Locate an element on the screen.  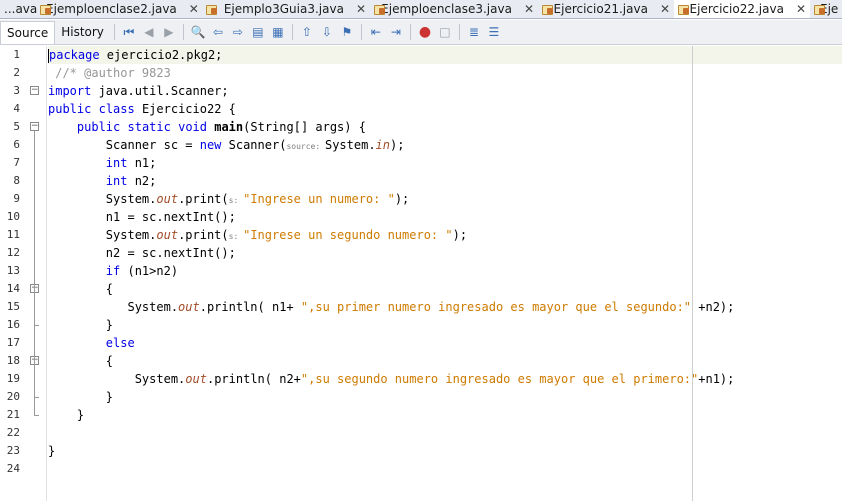
line-number: 14 is located at coordinates (13, 288).